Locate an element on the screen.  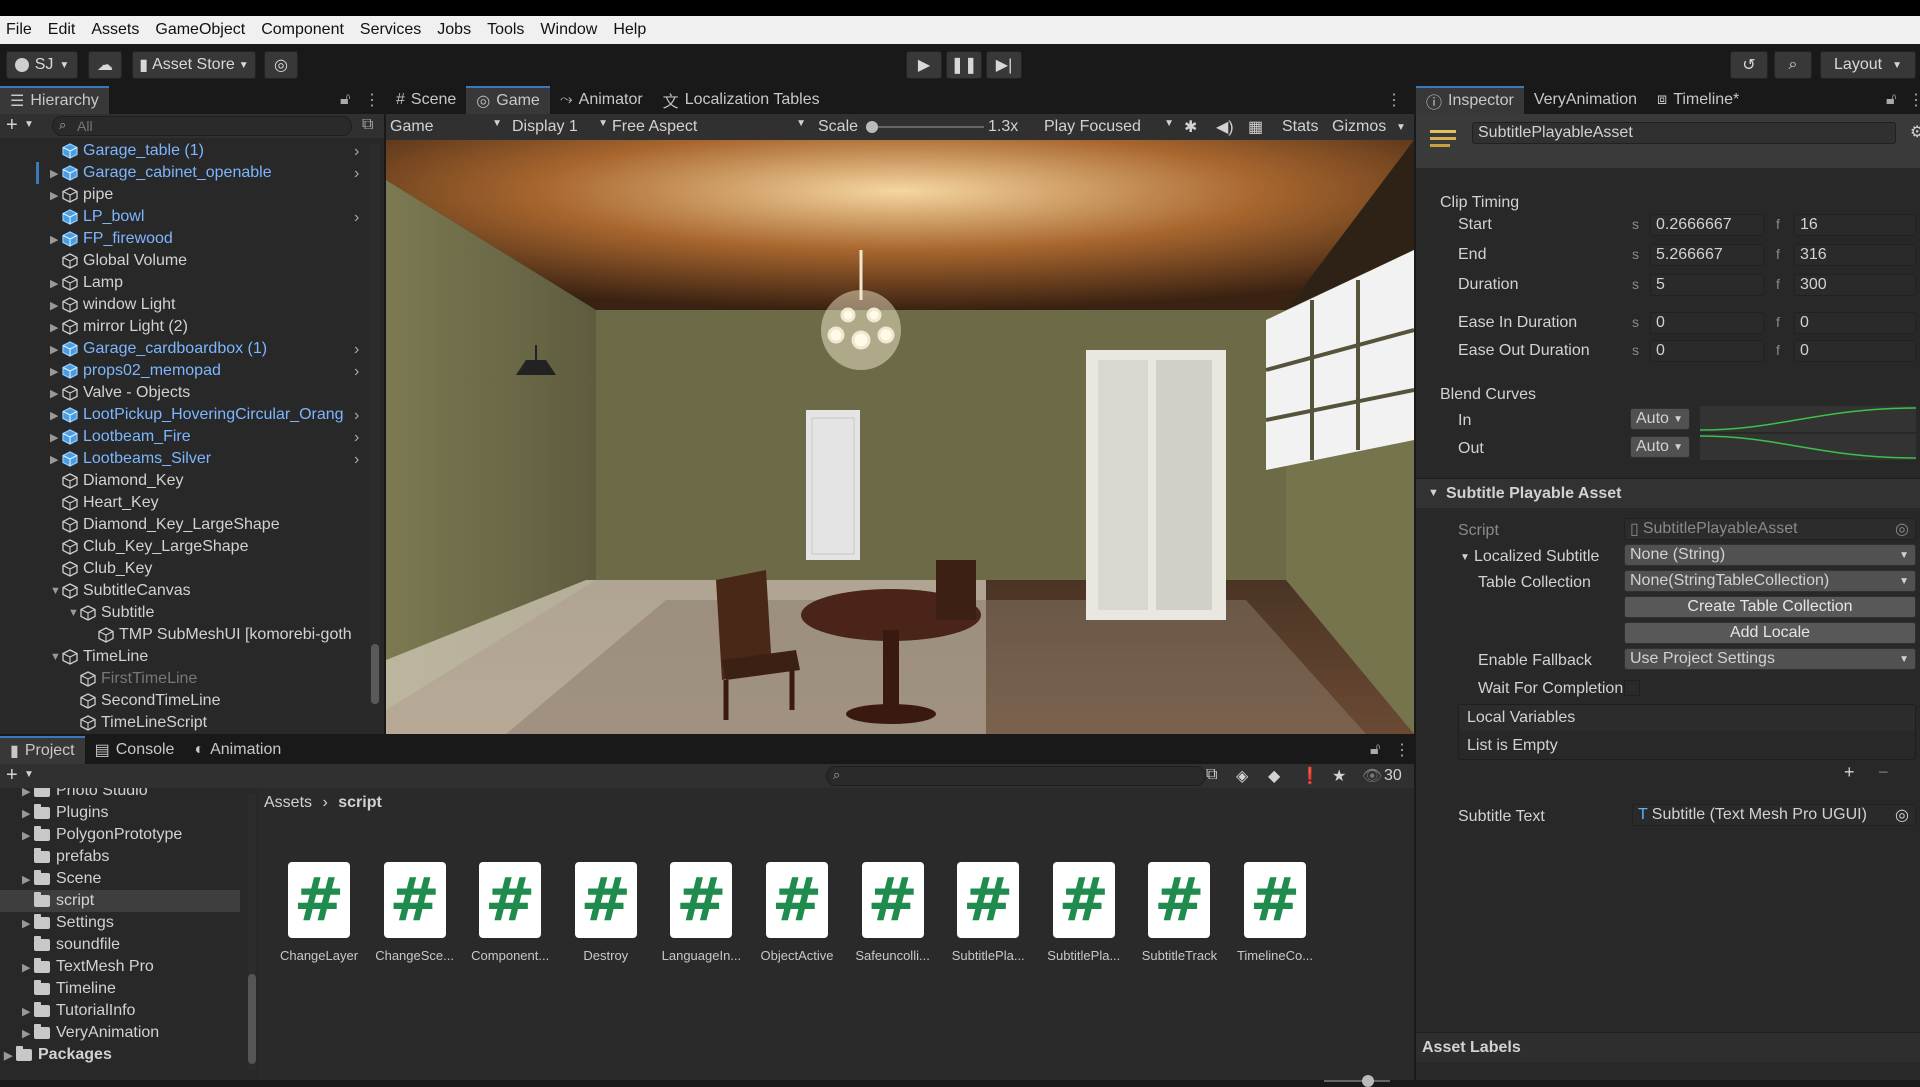
warning-icon: ❗ is located at coordinates (1310, 776).